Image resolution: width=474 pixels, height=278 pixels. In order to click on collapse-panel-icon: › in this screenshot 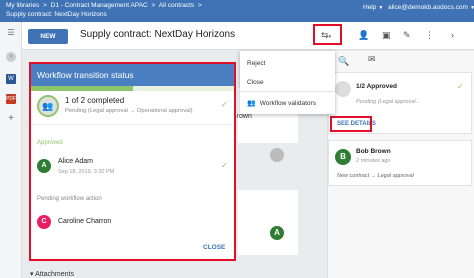, I will do `click(452, 35)`.